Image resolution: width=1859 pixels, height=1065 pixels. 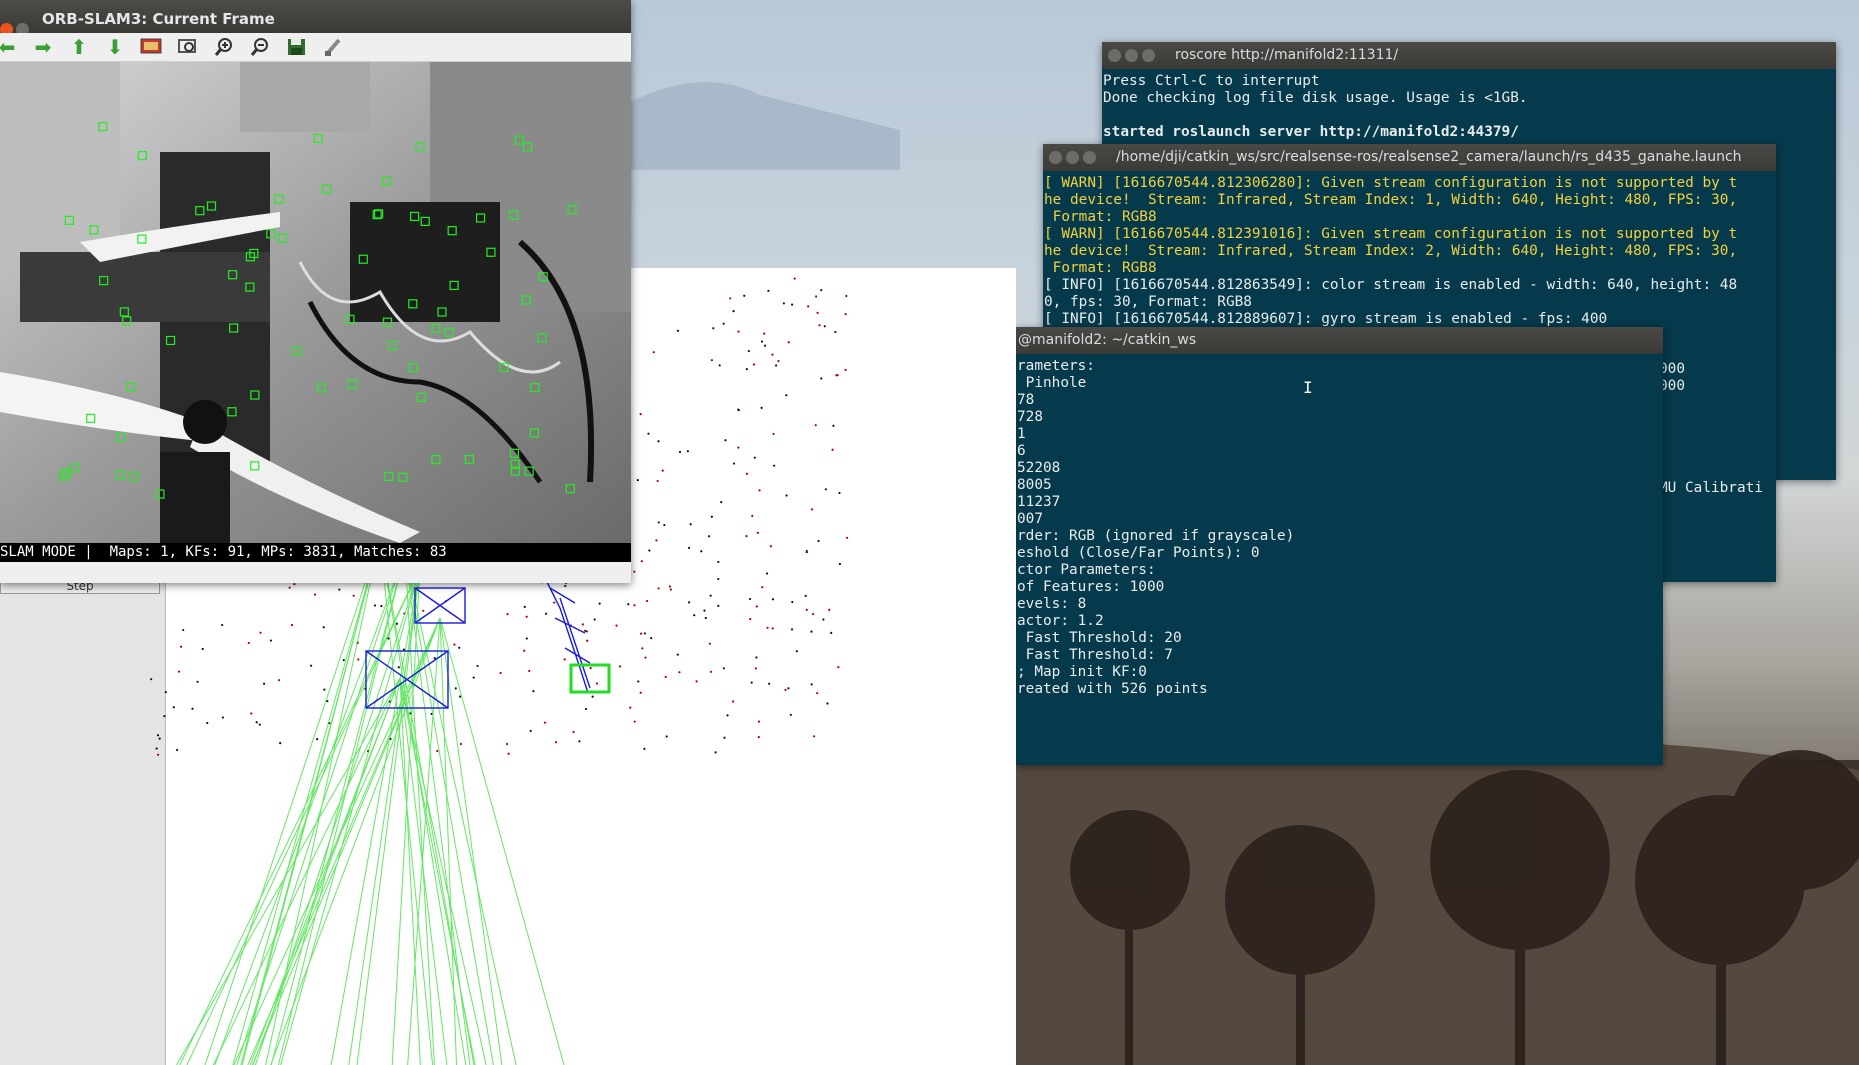 I want to click on terminal-title: roscore http://manifold2:11311/, so click(x=1287, y=55).